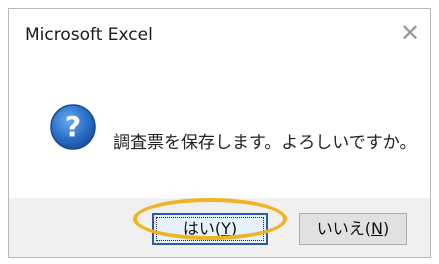 This screenshot has width=439, height=264. What do you see at coordinates (89, 35) in the screenshot?
I see `window-title: Microsoft Excel` at bounding box center [89, 35].